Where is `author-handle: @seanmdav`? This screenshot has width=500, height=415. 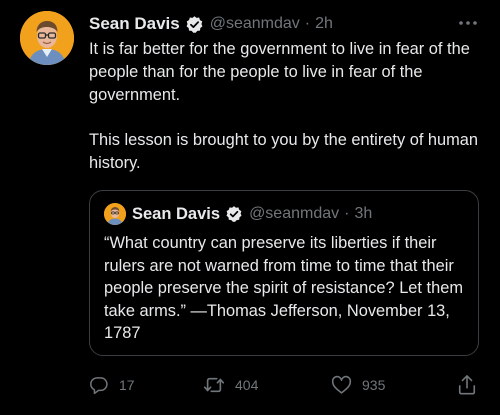
author-handle: @seanmdav is located at coordinates (255, 24).